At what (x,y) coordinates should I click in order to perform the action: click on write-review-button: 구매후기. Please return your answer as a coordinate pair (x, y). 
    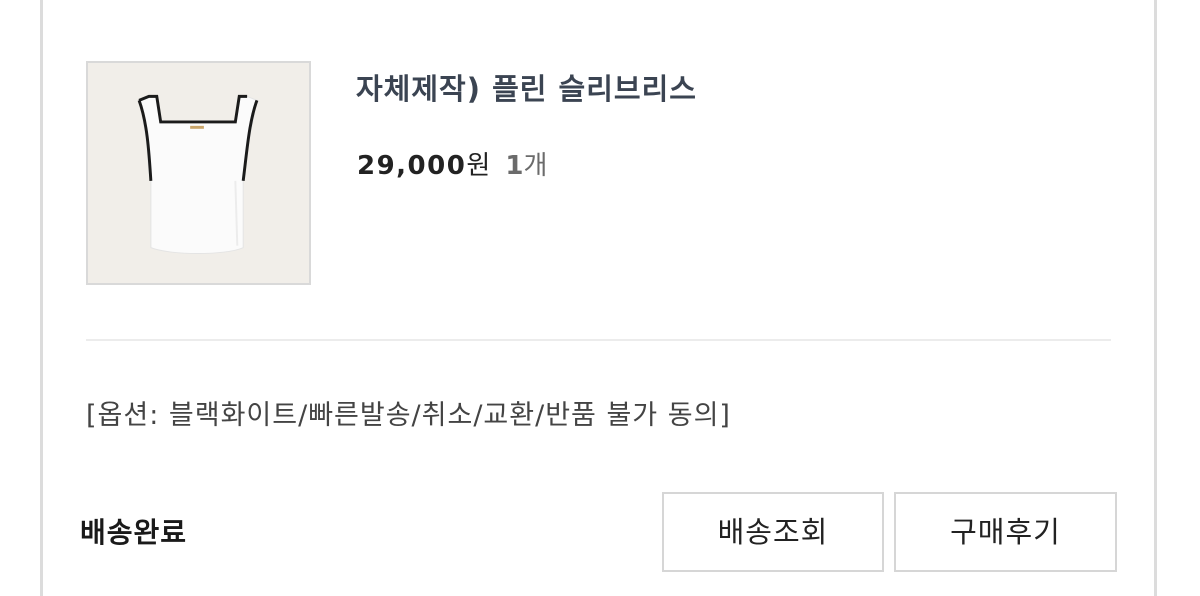
    Looking at the image, I should click on (1005, 532).